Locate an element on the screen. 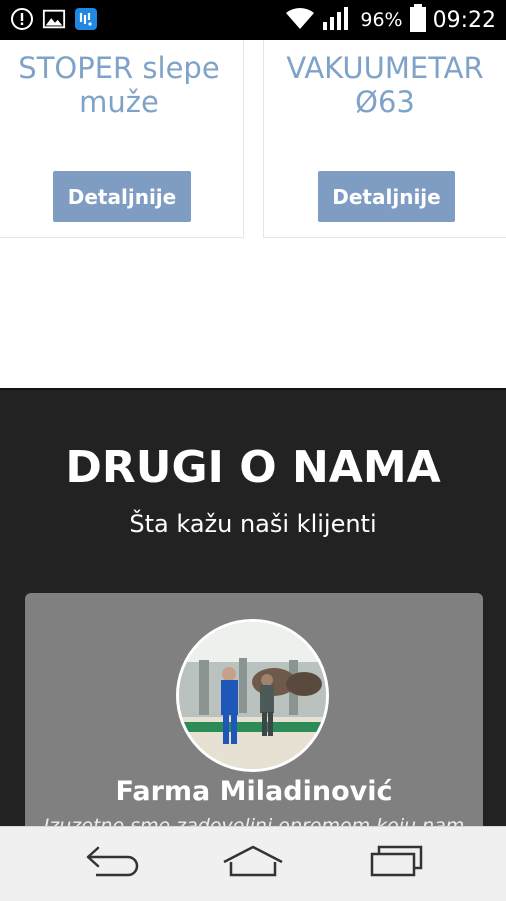  client-name: Farma Miladinović is located at coordinates (254, 791).